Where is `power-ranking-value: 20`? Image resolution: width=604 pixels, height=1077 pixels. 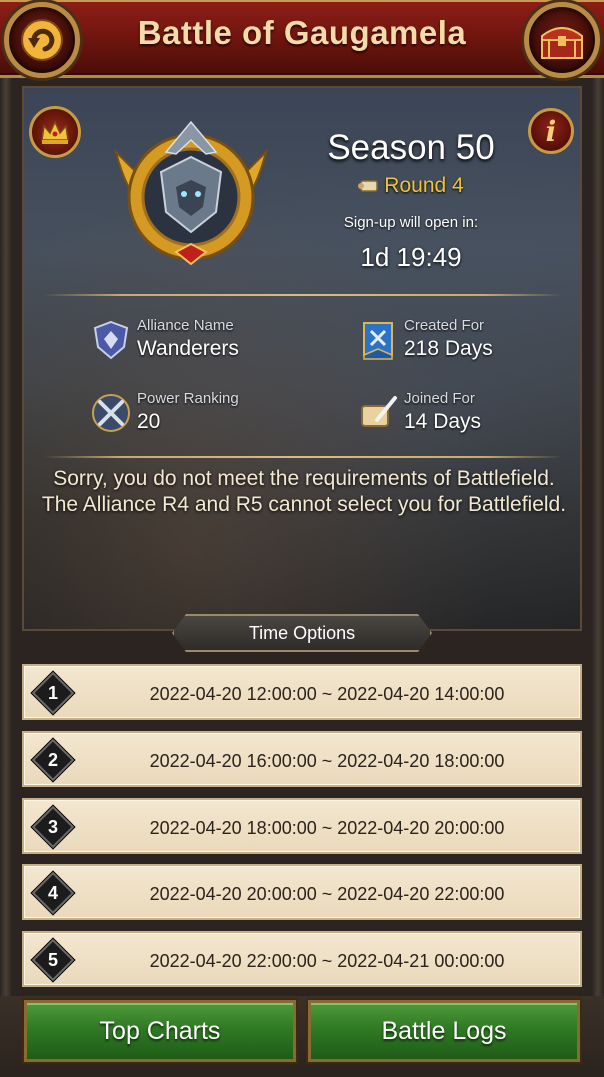 power-ranking-value: 20 is located at coordinates (149, 421).